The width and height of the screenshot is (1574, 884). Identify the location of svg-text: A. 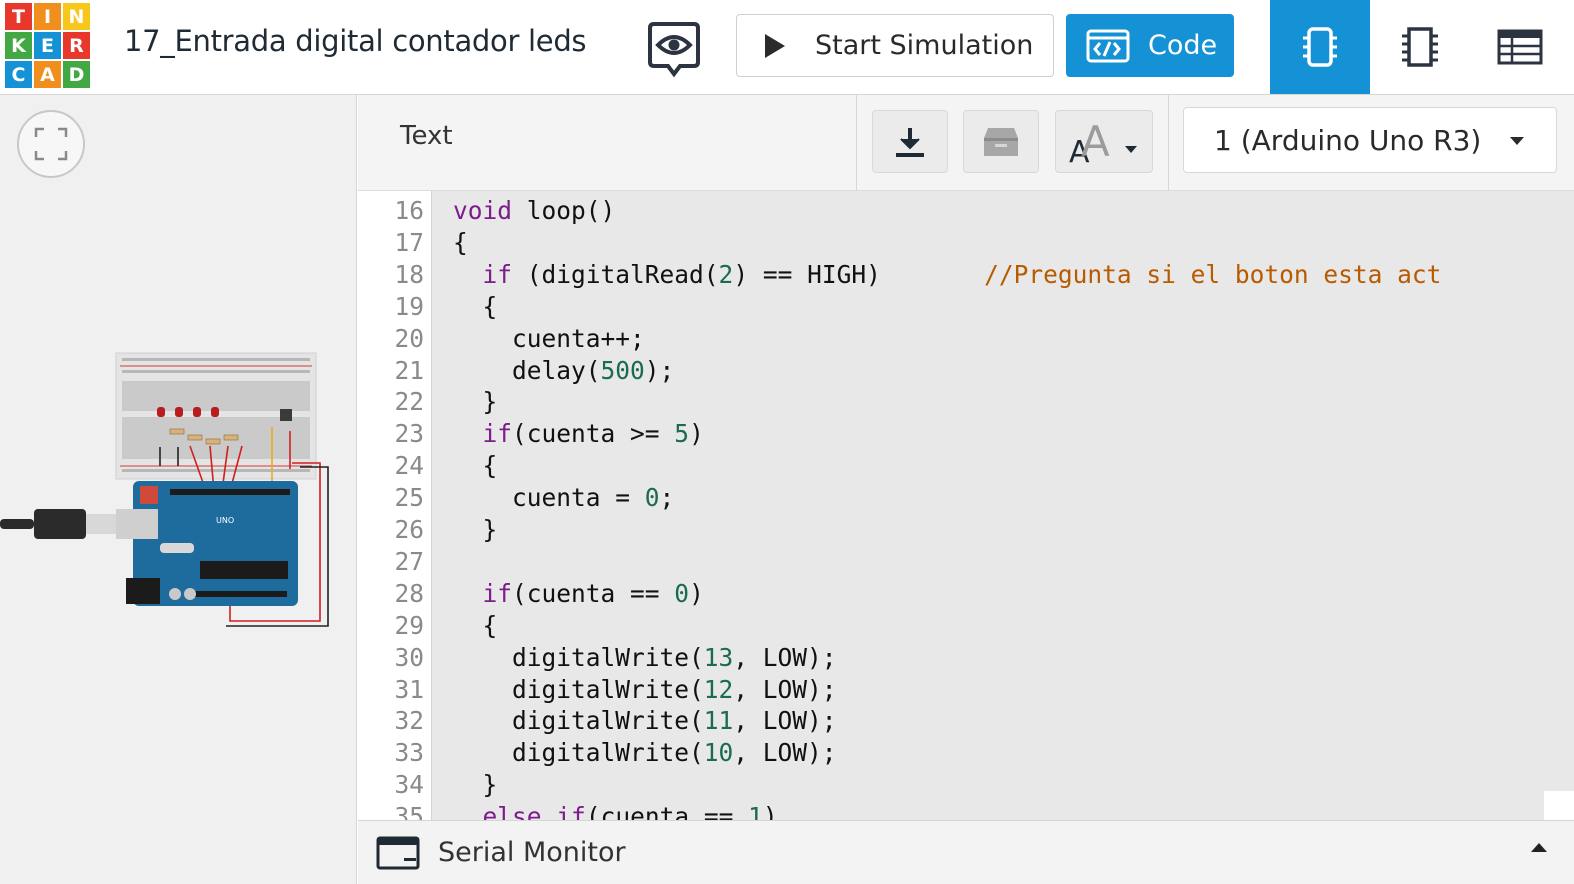
(1095, 142).